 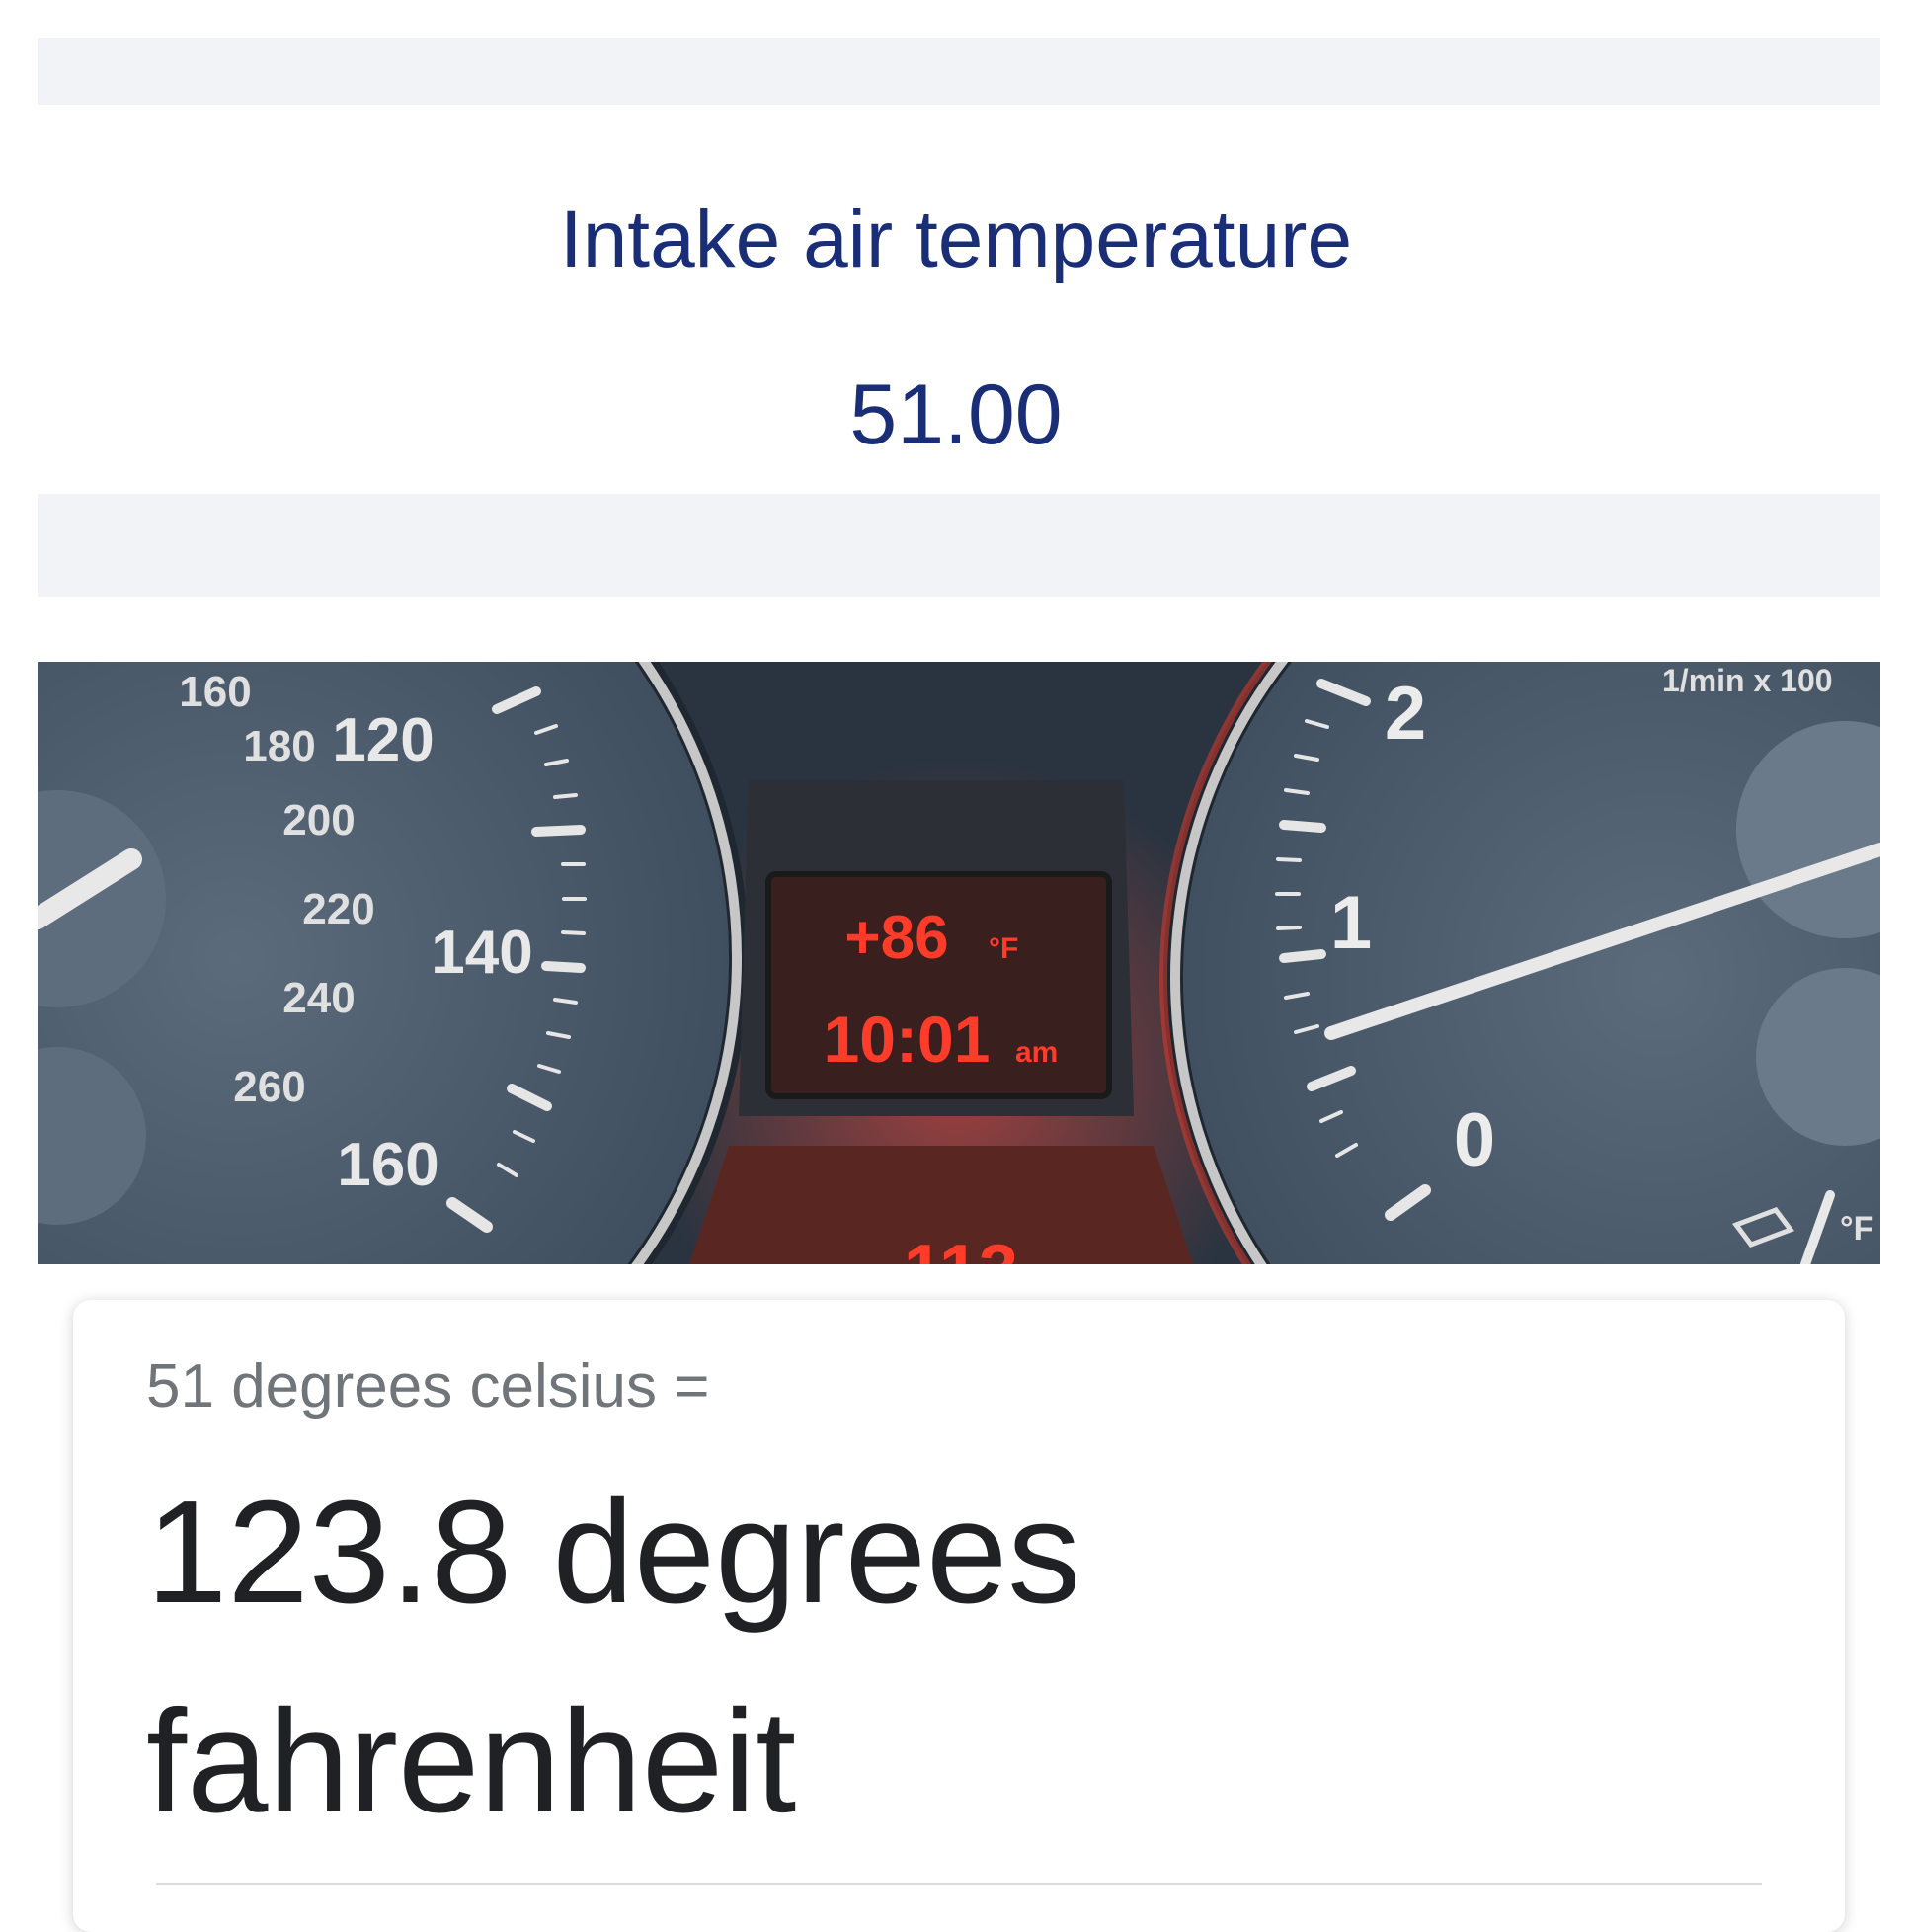 I want to click on kmh-label-200: 200, so click(x=319, y=820).